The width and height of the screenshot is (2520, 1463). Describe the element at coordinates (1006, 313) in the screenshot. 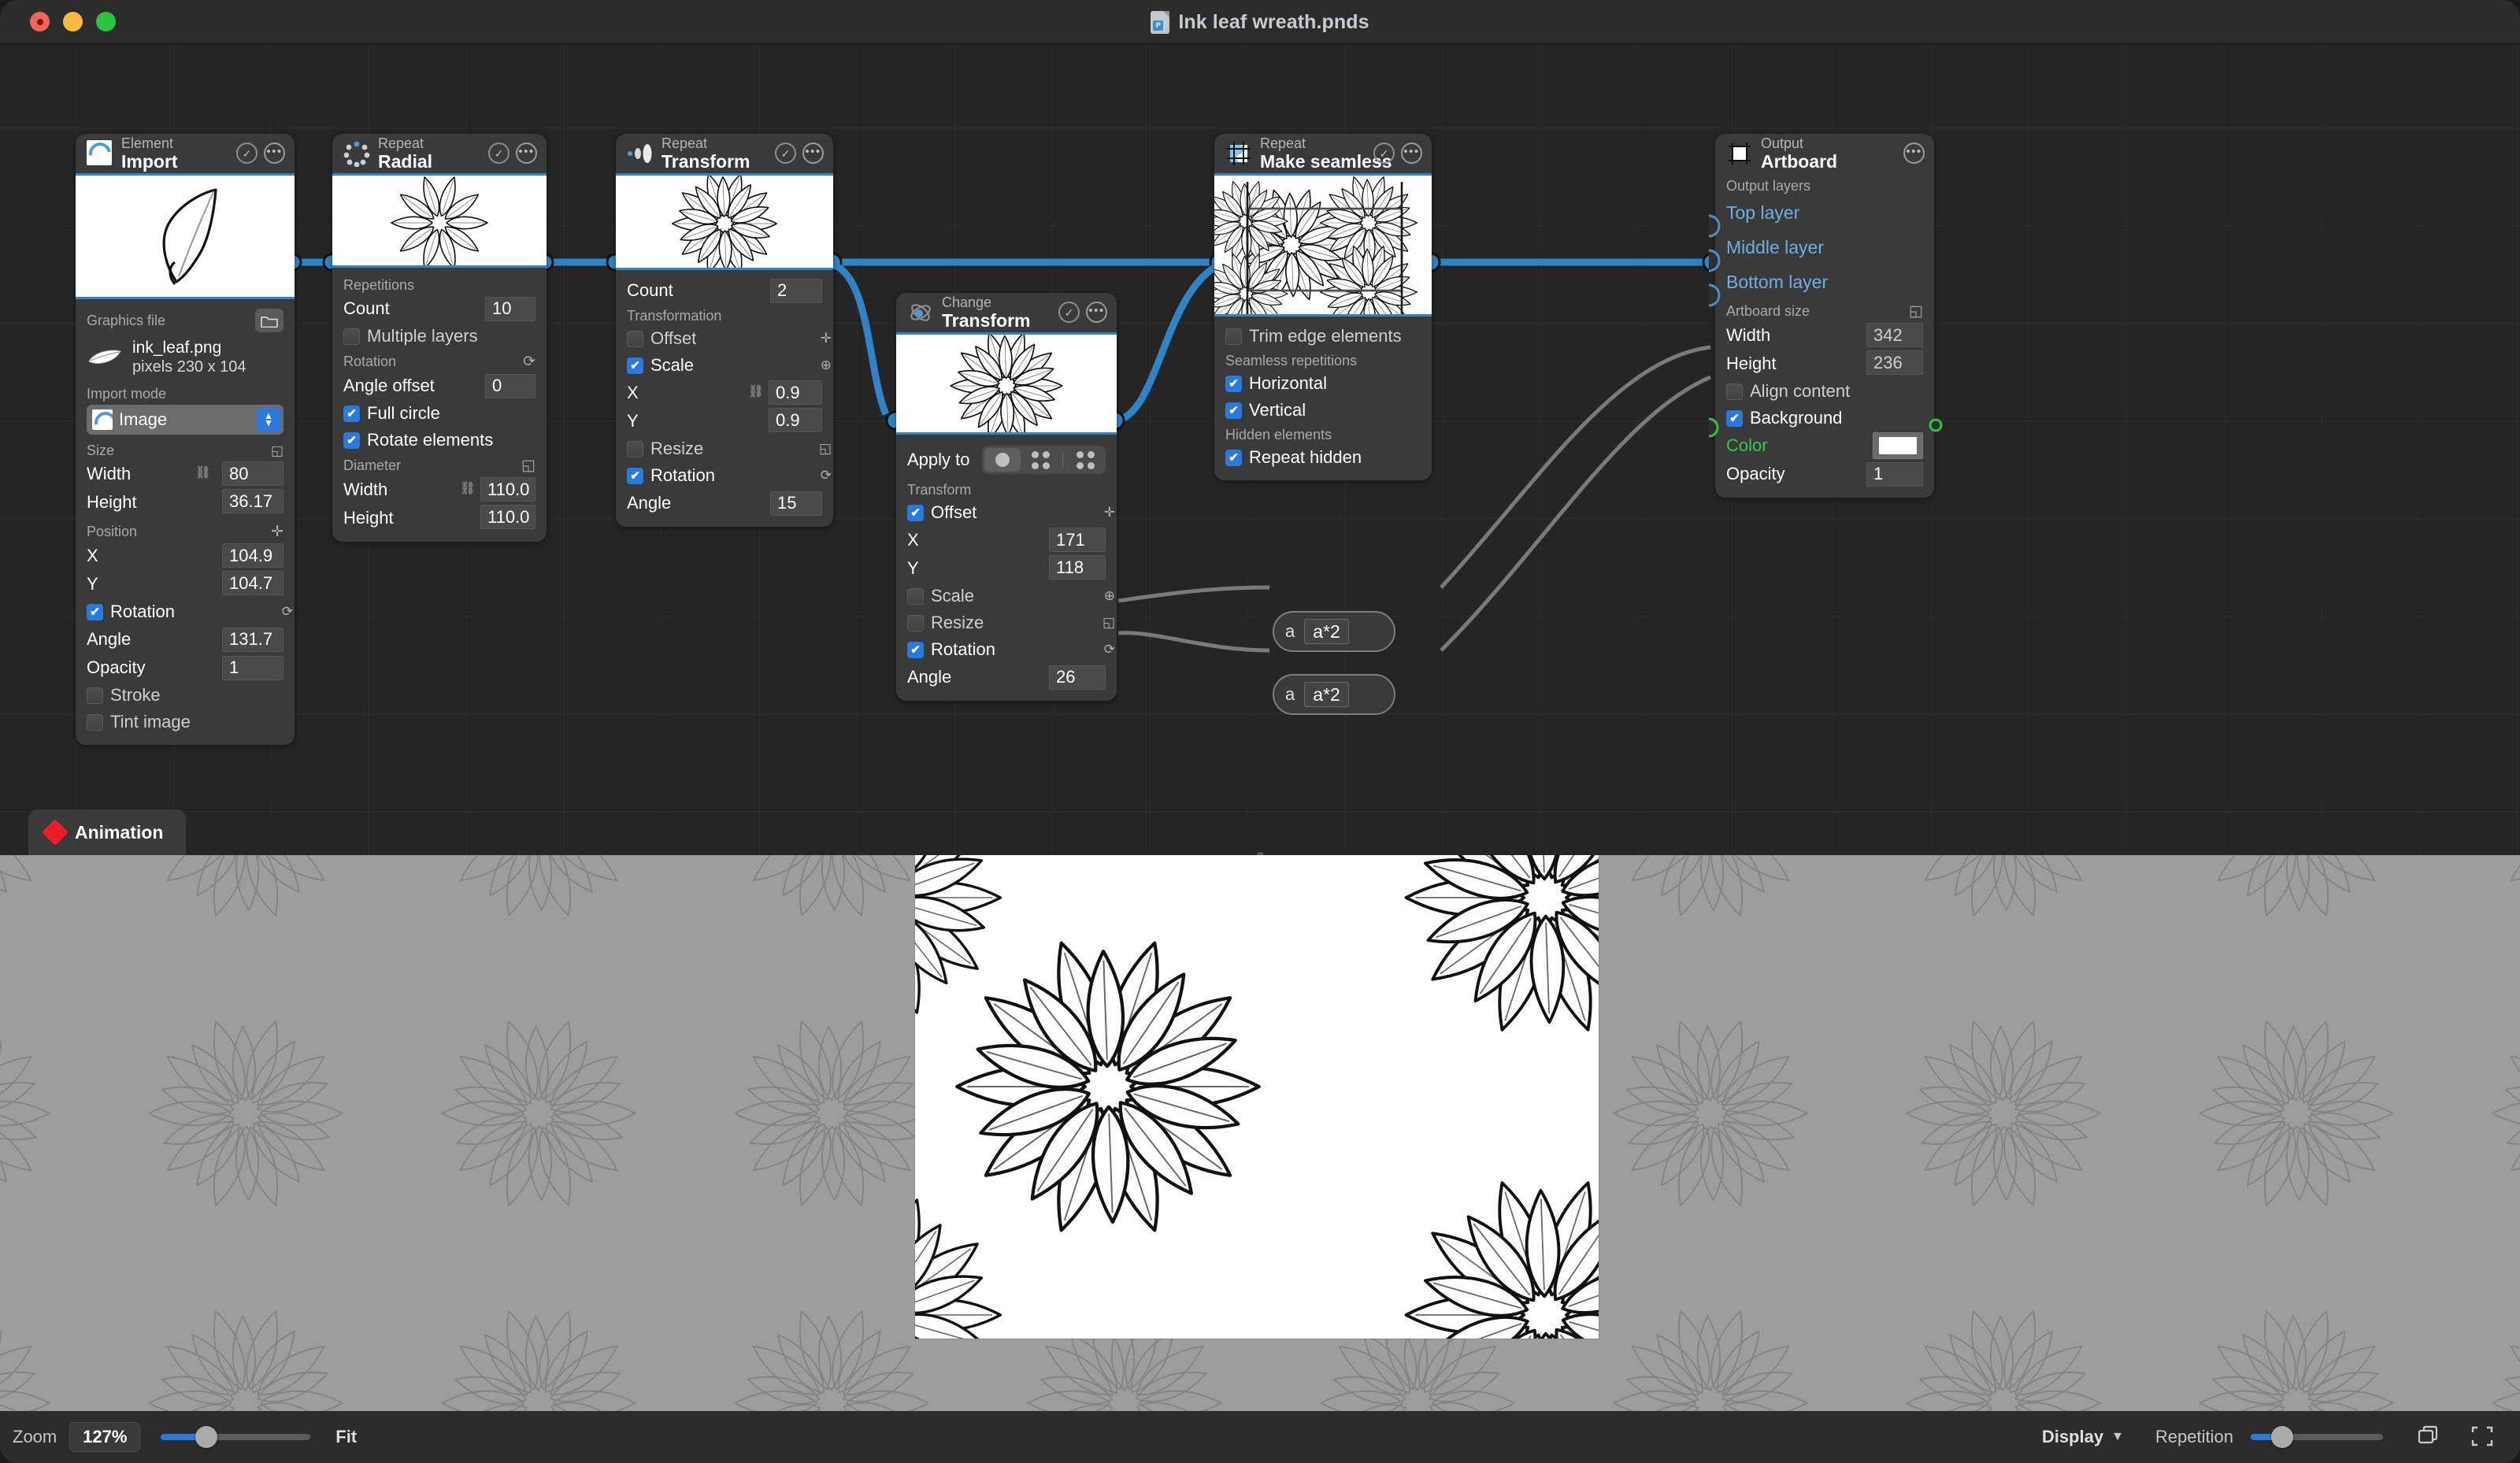

I see `node-change-transform-header: Change Transform ✓ •••` at that location.